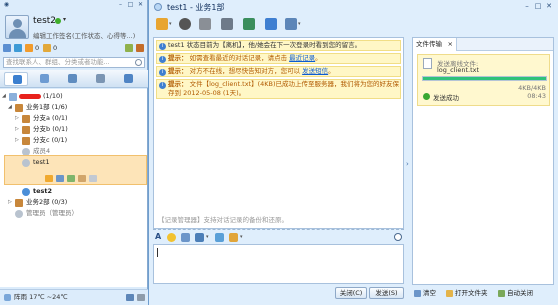  Describe the element at coordinates (73, 191) in the screenshot. I see `tree-current-user: test2` at that location.